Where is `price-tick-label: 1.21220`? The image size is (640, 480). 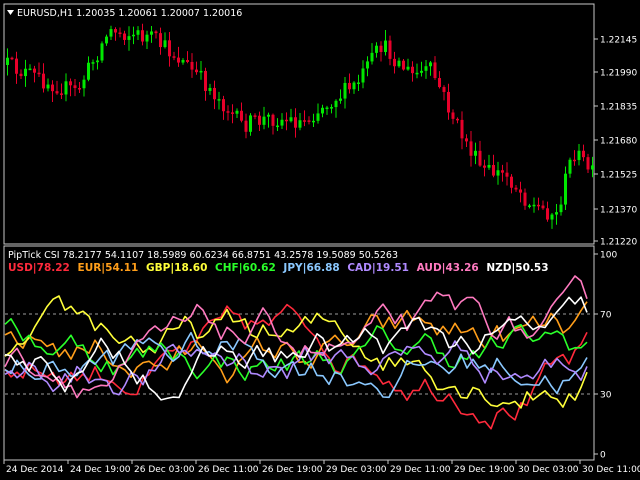 price-tick-label: 1.21220 is located at coordinates (618, 243).